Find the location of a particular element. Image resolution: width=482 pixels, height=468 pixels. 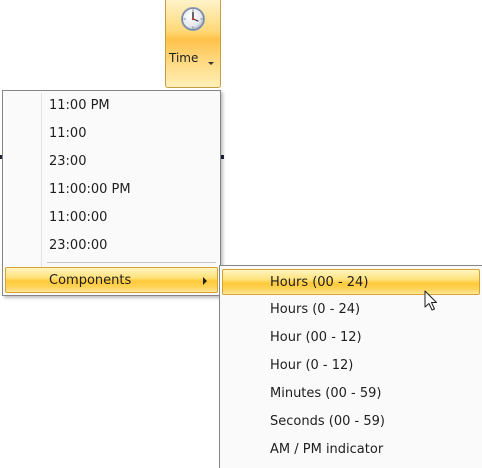

submenu-item-label: Hours (00 - 24) is located at coordinates (319, 282).